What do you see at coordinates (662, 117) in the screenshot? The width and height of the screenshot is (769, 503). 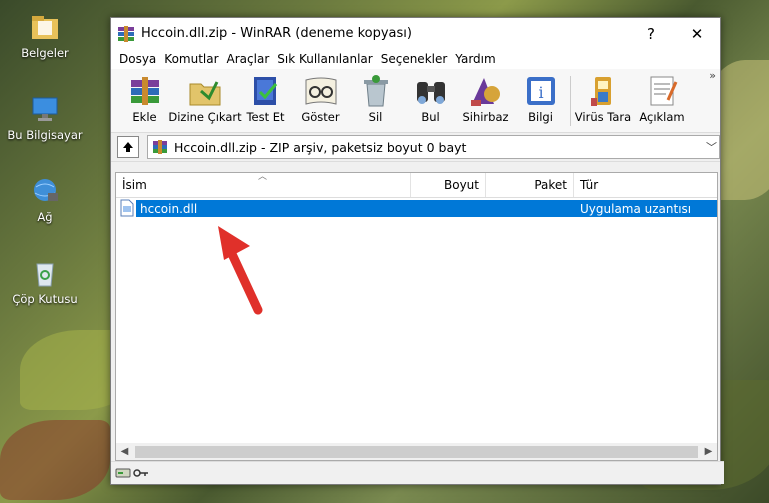 I see `tool-label: Açıklam` at bounding box center [662, 117].